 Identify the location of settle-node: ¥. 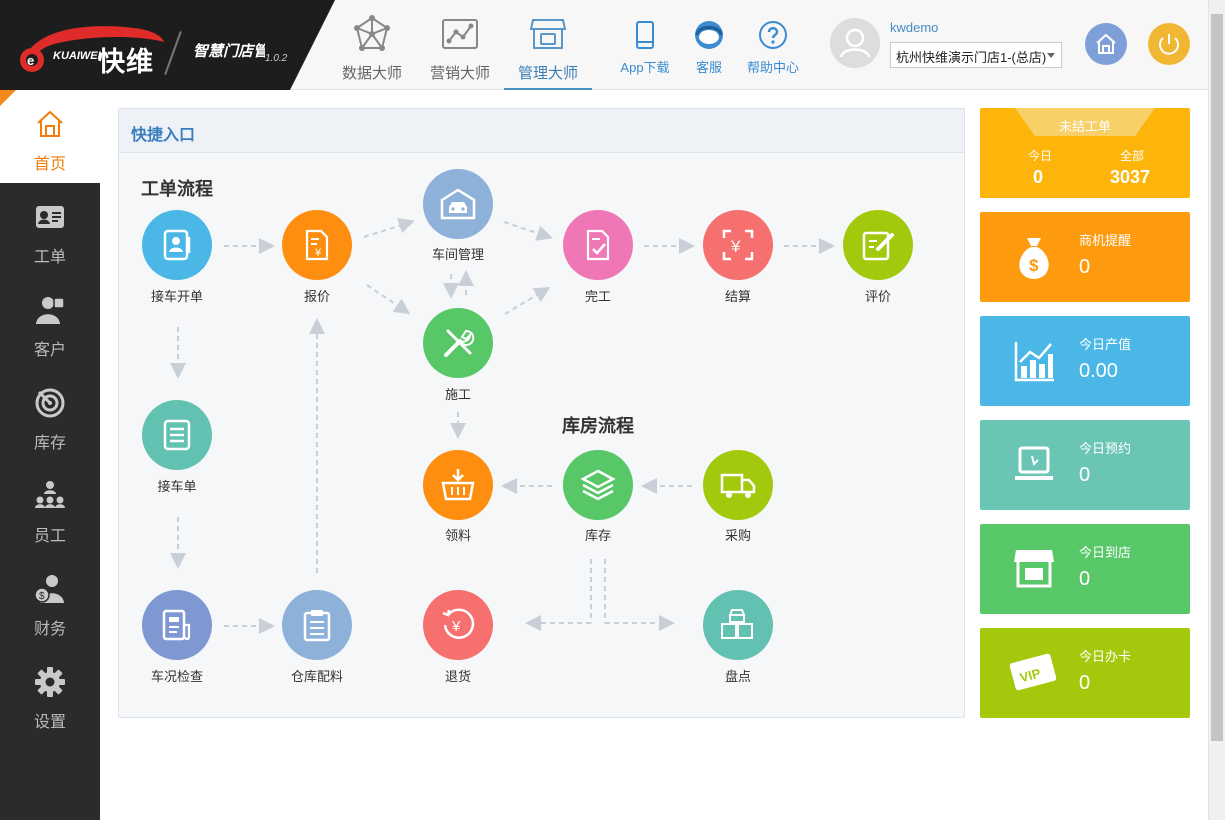
(738, 245).